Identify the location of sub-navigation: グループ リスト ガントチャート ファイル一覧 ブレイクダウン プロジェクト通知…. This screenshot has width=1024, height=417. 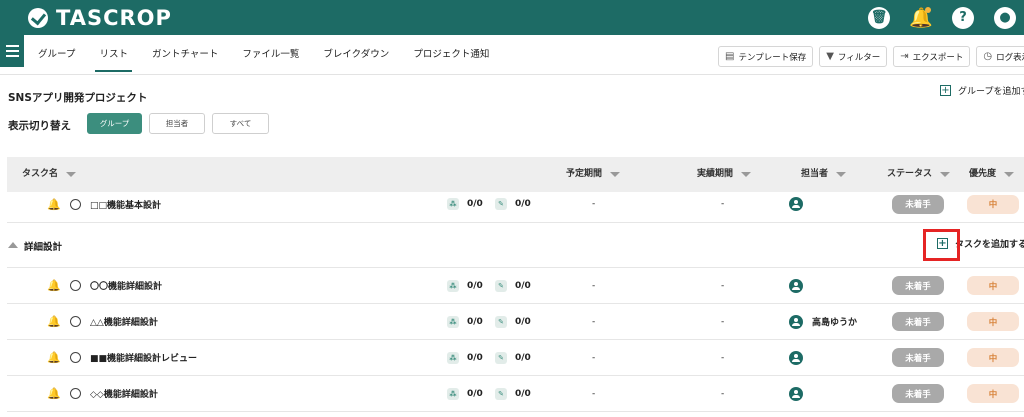
(512, 55).